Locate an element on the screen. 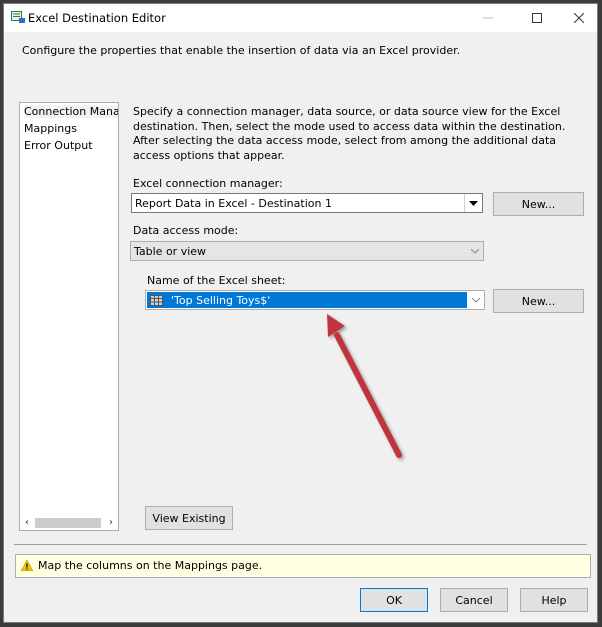  scroll-right-icon: › is located at coordinates (111, 523).